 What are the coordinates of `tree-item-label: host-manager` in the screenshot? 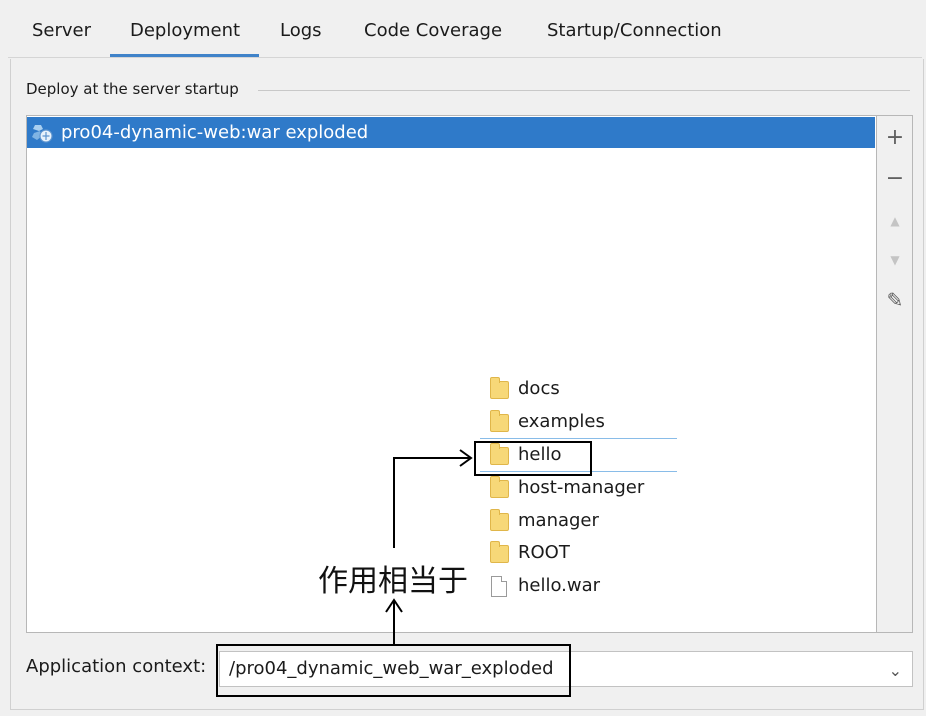 It's located at (581, 487).